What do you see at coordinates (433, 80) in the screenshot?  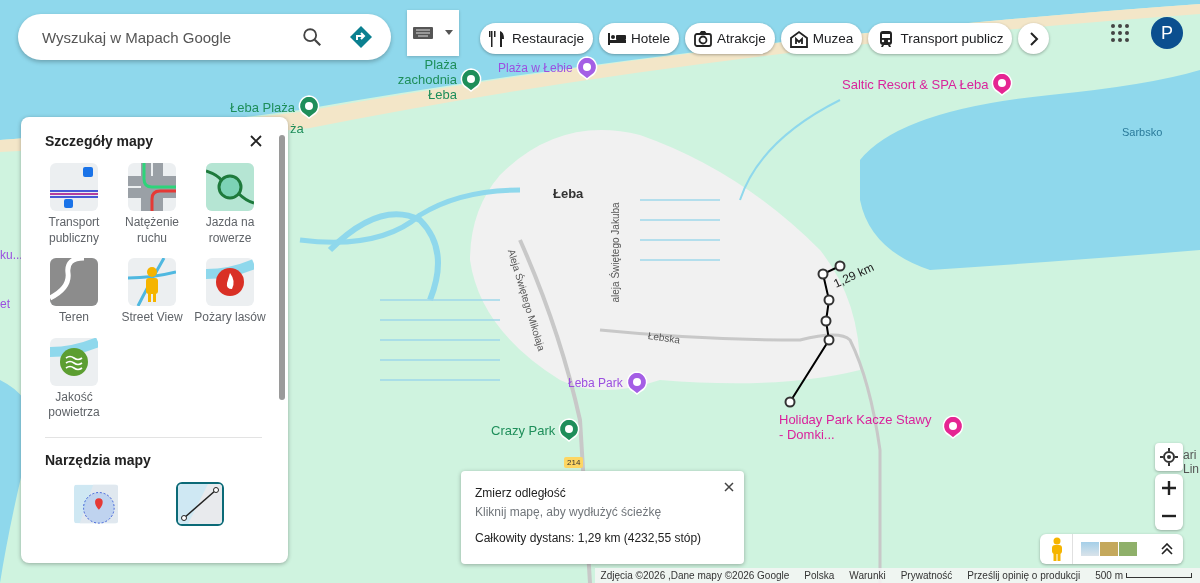 I see `map-label: Plaża zachodnia Łeba` at bounding box center [433, 80].